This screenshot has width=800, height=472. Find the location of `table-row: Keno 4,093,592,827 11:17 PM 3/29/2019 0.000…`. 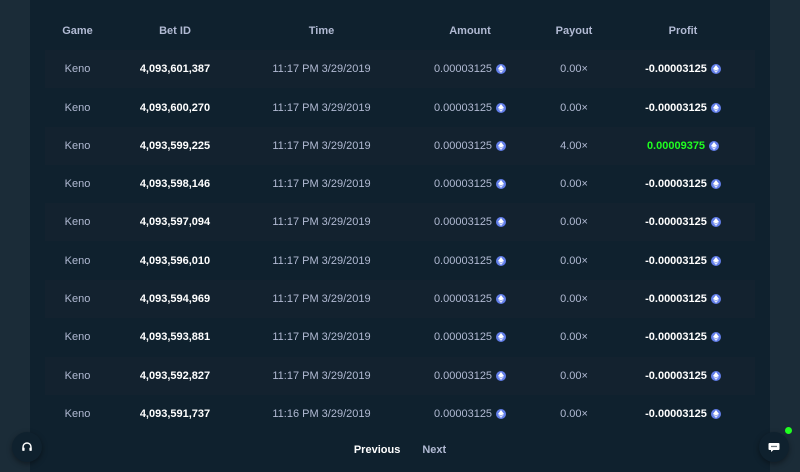

table-row: Keno 4,093,592,827 11:17 PM 3/29/2019 0.000… is located at coordinates (400, 375).